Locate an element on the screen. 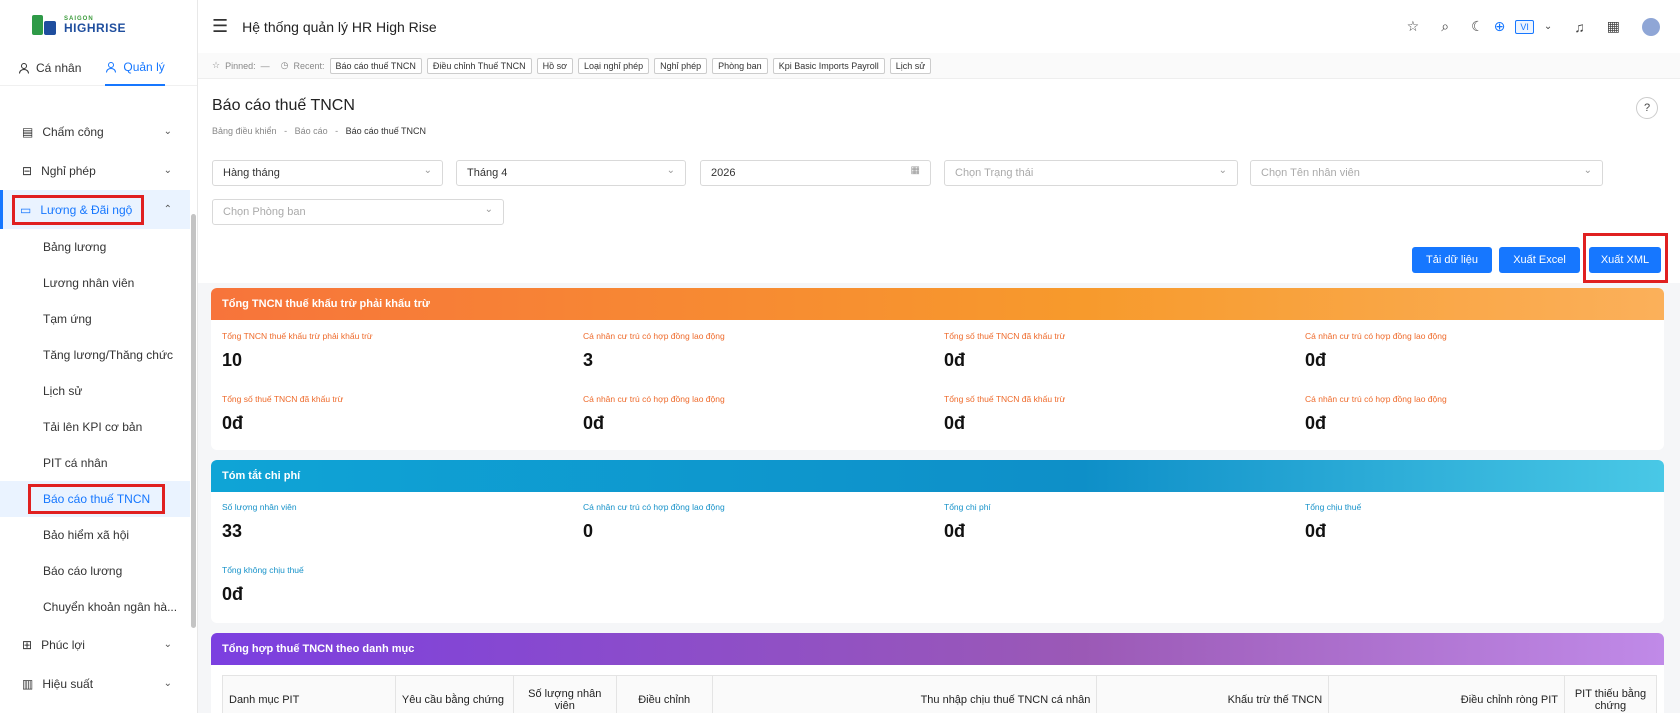 The width and height of the screenshot is (1680, 713). stat: Cá nhân cư trú có hợp đồng lao động 0đ is located at coordinates (763, 414).